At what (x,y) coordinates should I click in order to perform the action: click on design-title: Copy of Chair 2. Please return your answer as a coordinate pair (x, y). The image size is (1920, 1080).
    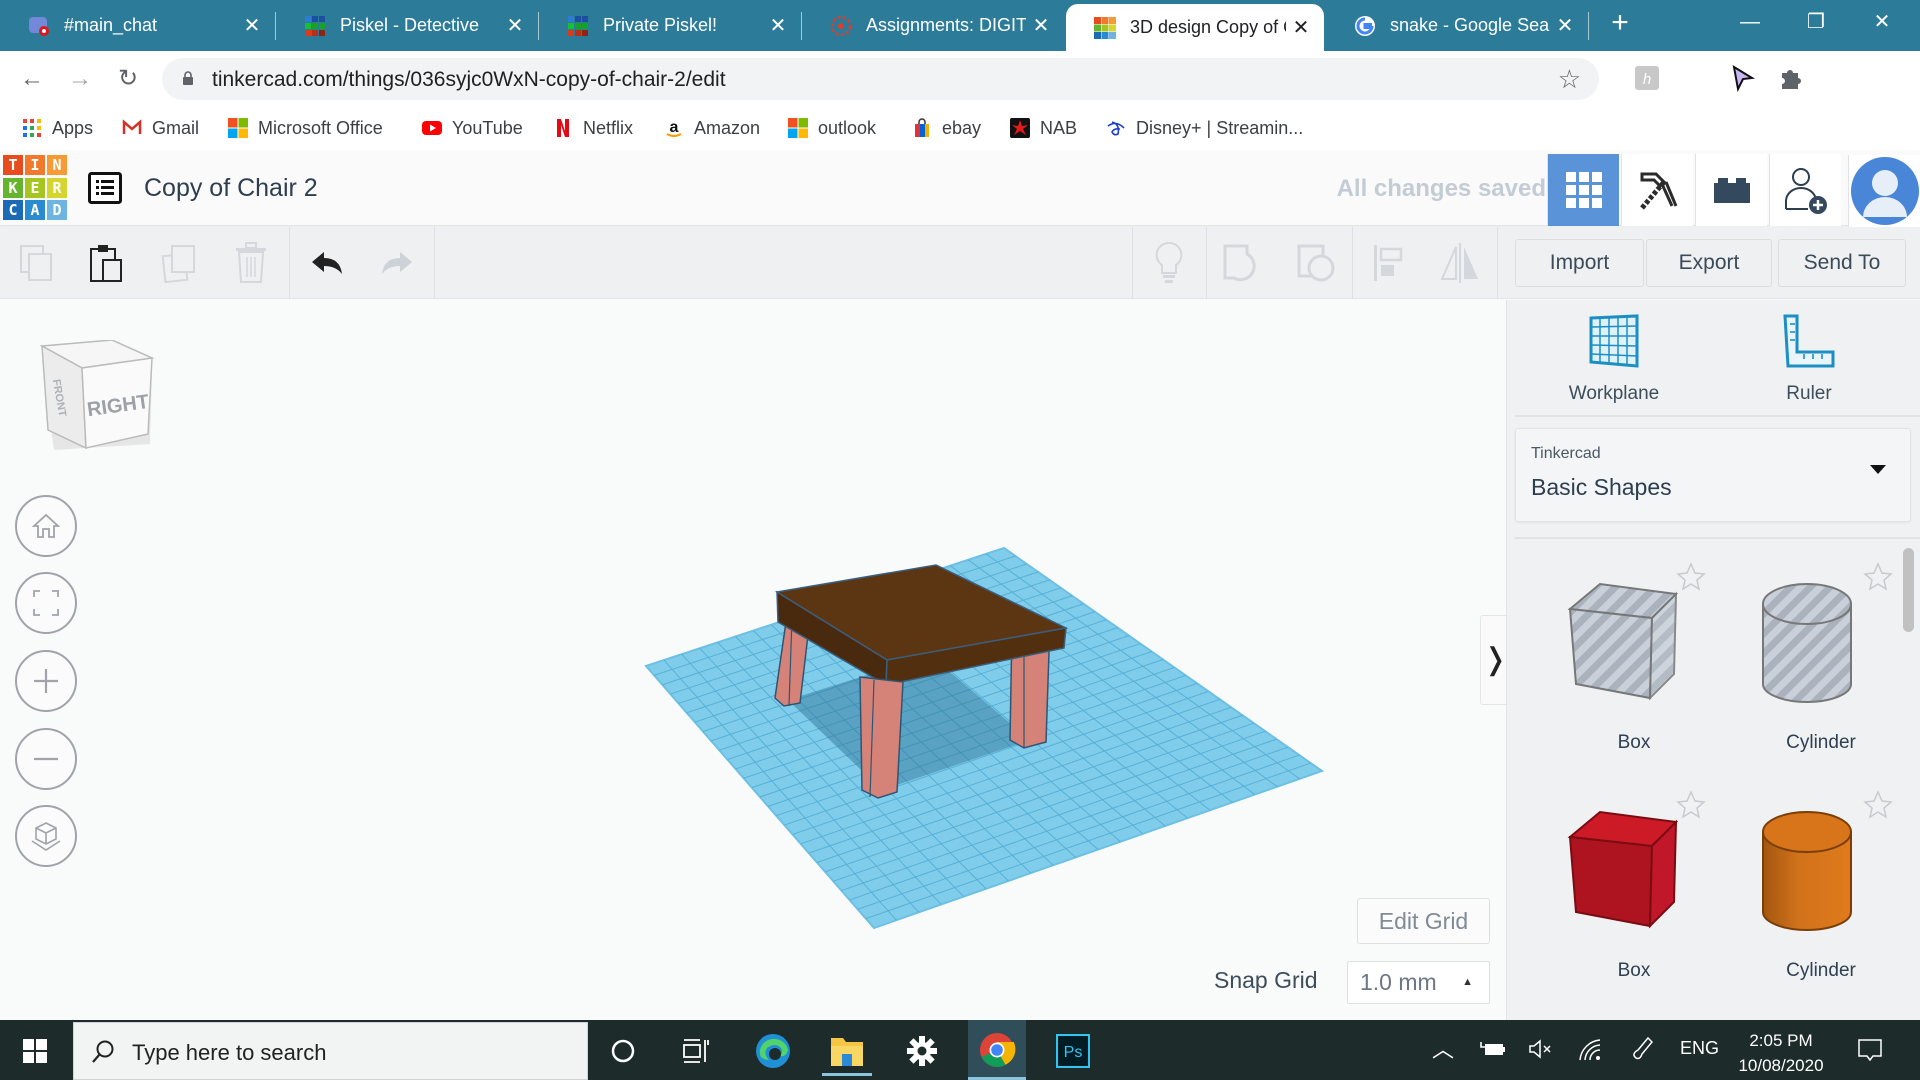
    Looking at the image, I should click on (231, 188).